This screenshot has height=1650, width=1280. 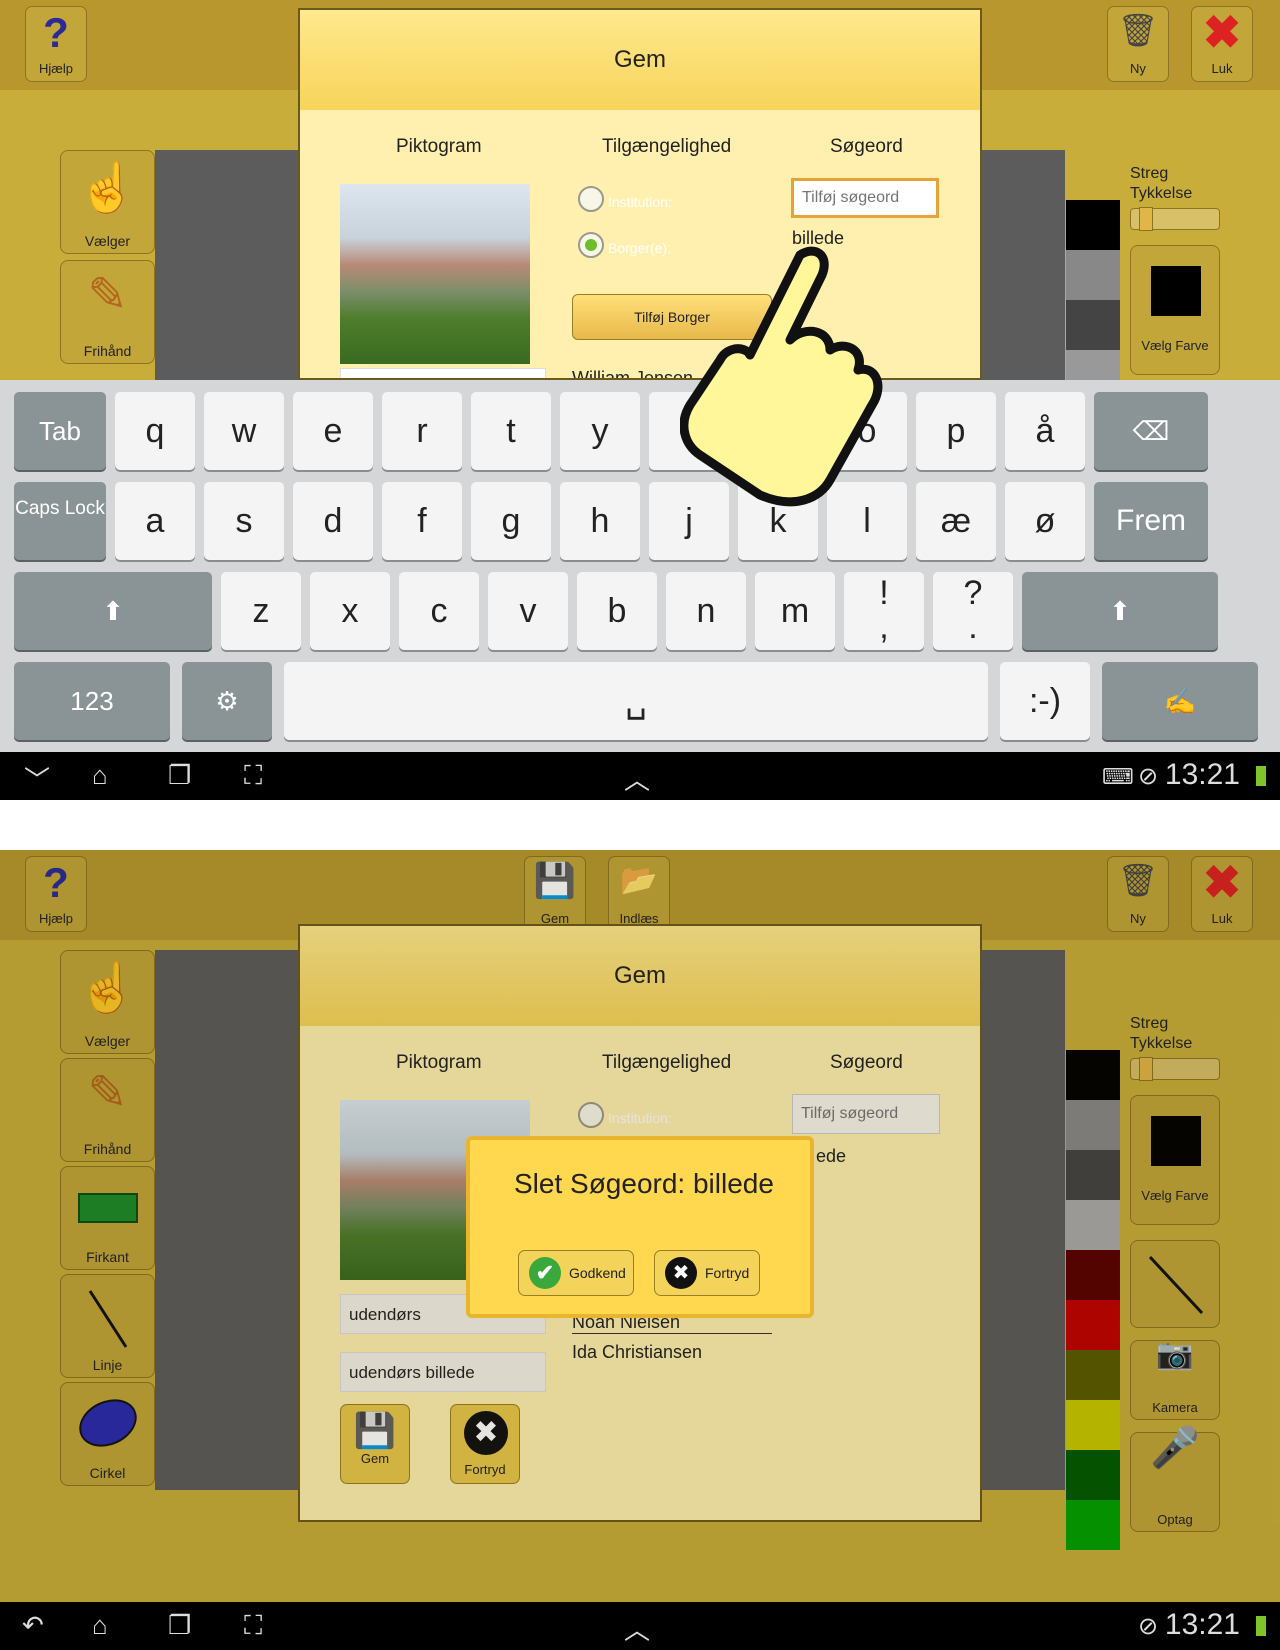 What do you see at coordinates (600, 521) in the screenshot?
I see `key-1-6: h` at bounding box center [600, 521].